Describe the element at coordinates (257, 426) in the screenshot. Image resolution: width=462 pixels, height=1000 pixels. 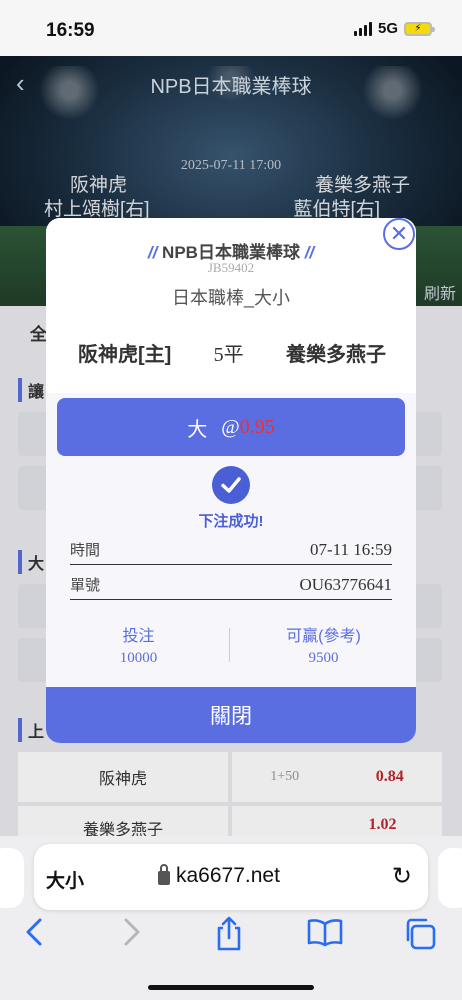
I see `selection-odds: 0.95` at that location.